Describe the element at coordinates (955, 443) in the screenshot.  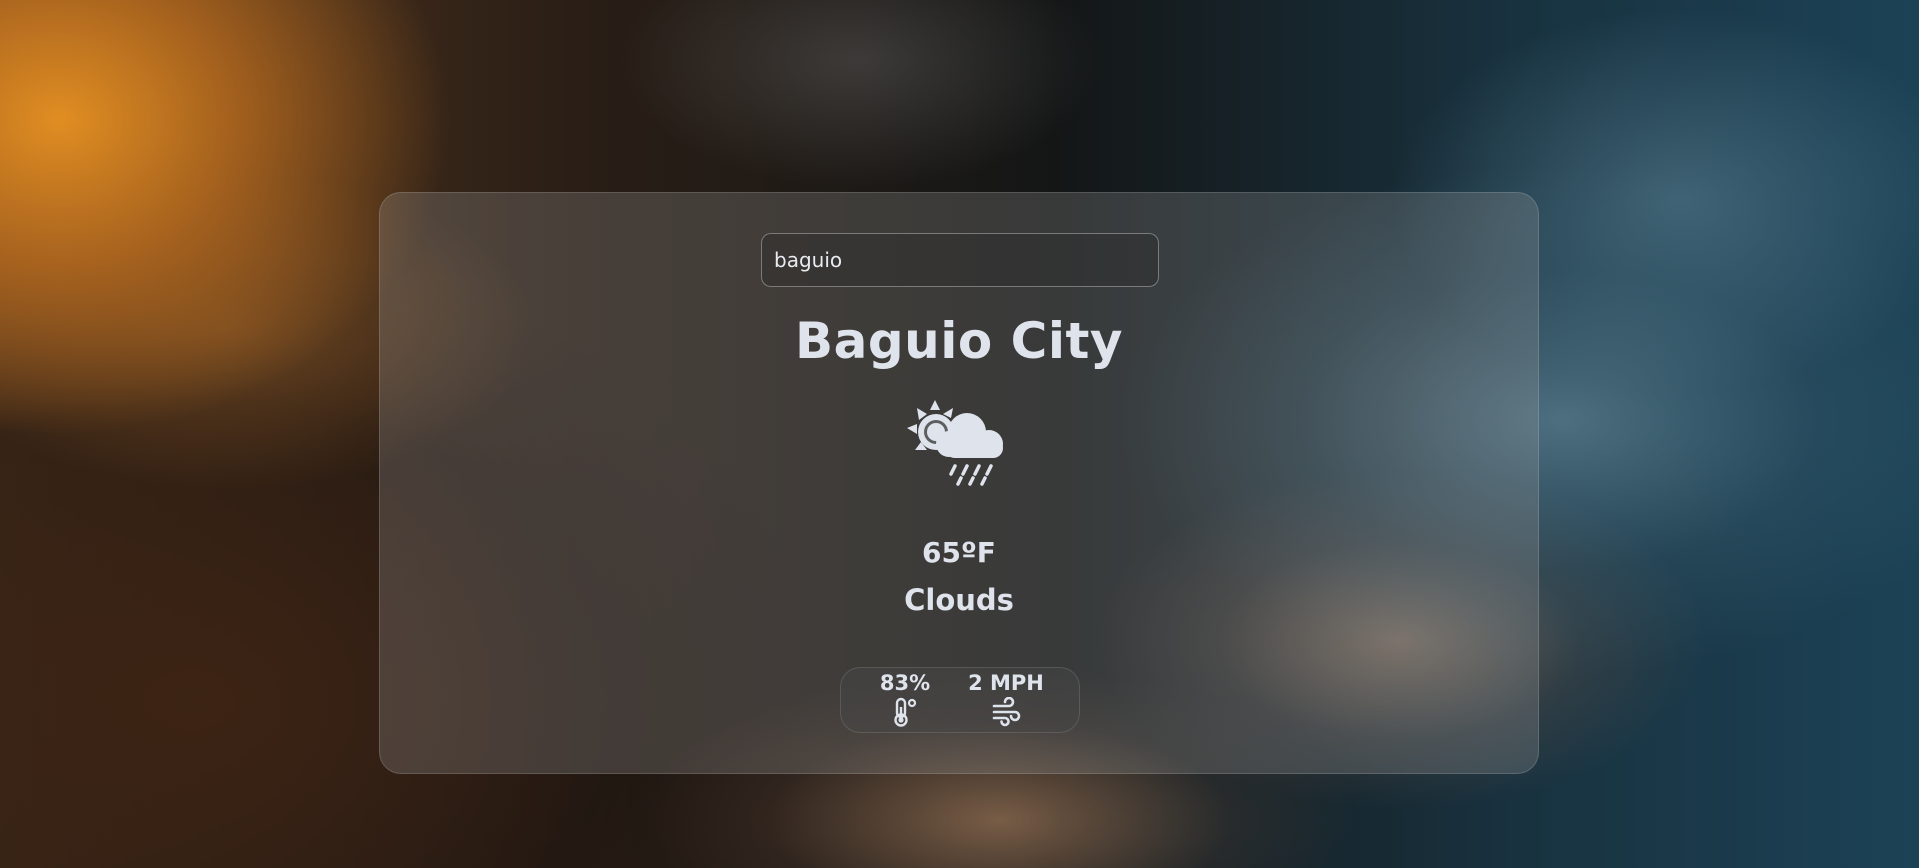
I see `sun-cloud-rain-icon` at that location.